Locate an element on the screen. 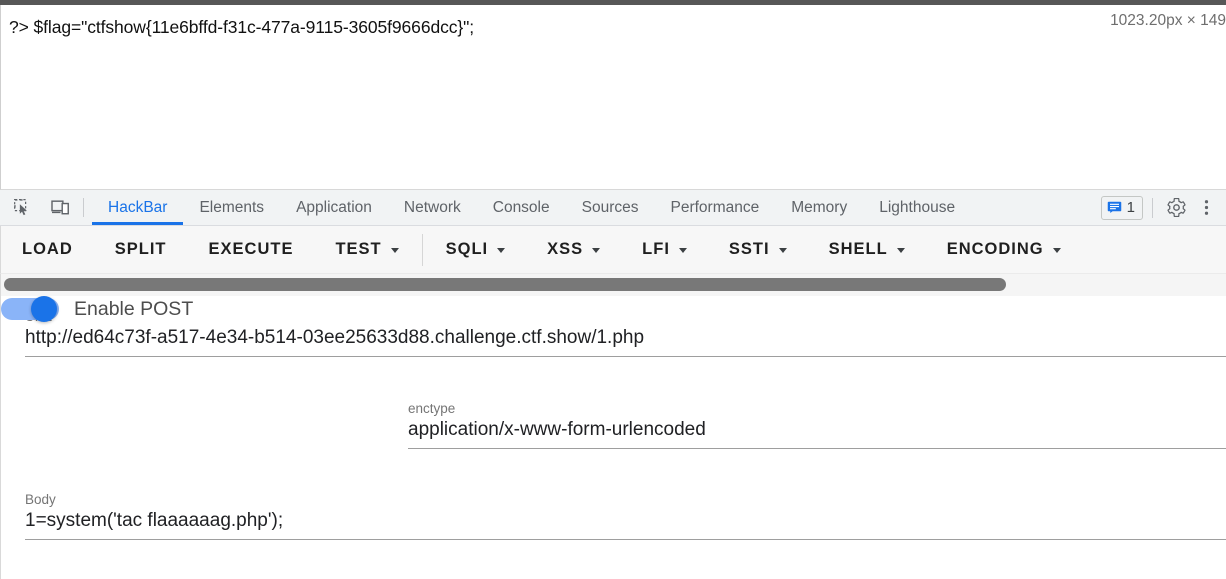  hackbar-split-button: SPLIT is located at coordinates (141, 249).